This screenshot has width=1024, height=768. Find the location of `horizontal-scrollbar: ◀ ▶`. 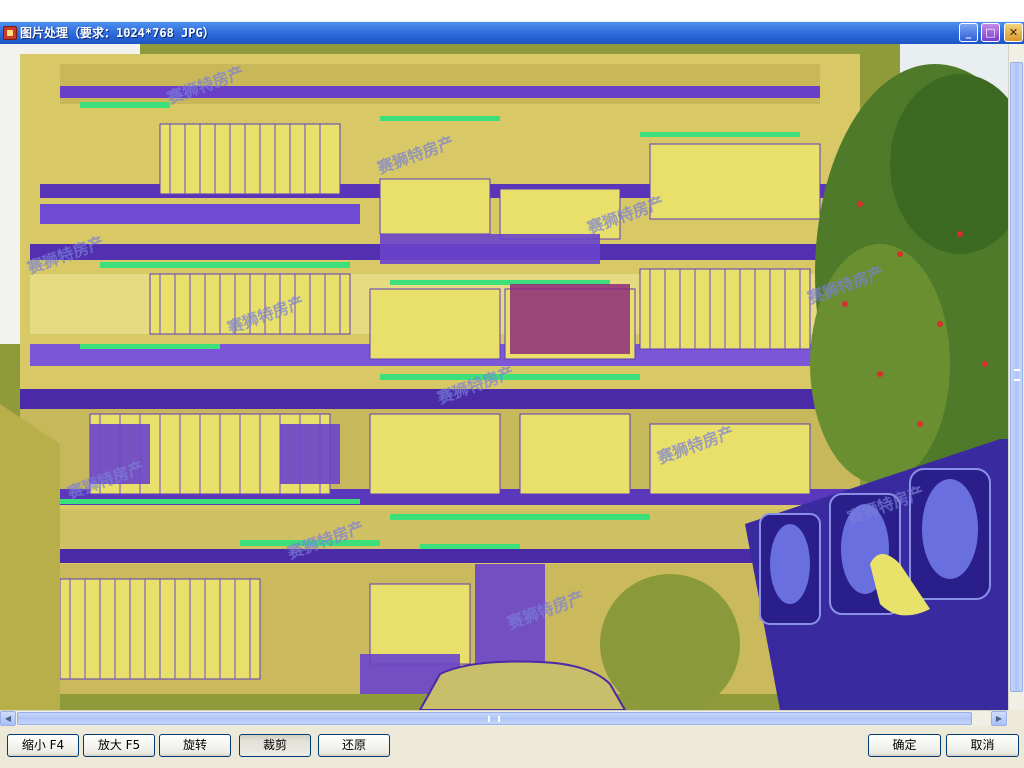

horizontal-scrollbar: ◀ ▶ is located at coordinates (504, 718).